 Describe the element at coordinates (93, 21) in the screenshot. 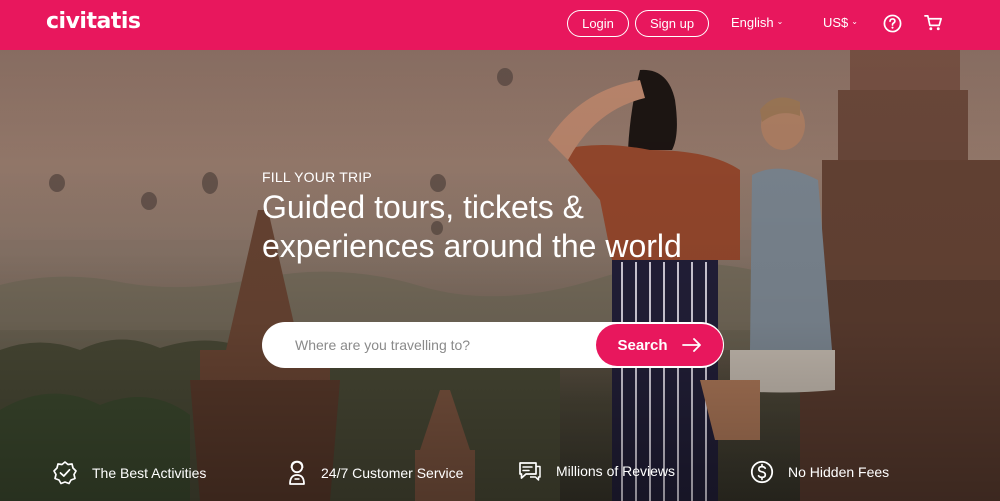

I see `civitatis-logo: civitatis` at that location.